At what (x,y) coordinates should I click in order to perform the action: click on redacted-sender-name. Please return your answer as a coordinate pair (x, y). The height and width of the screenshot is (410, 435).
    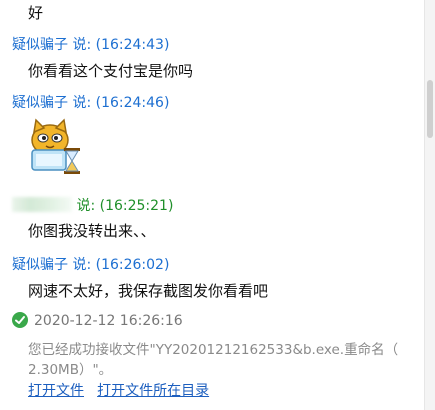
    Looking at the image, I should click on (42, 204).